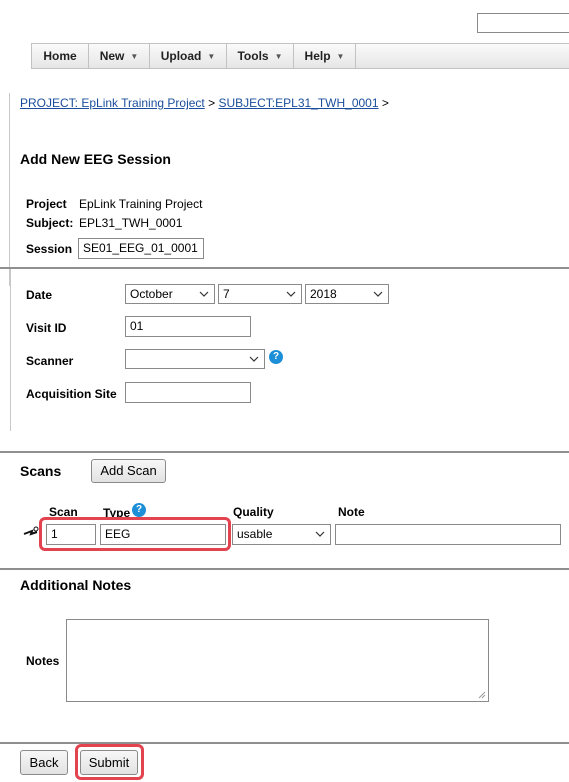 The image size is (569, 782). I want to click on subject-label: Subject:, so click(50, 223).